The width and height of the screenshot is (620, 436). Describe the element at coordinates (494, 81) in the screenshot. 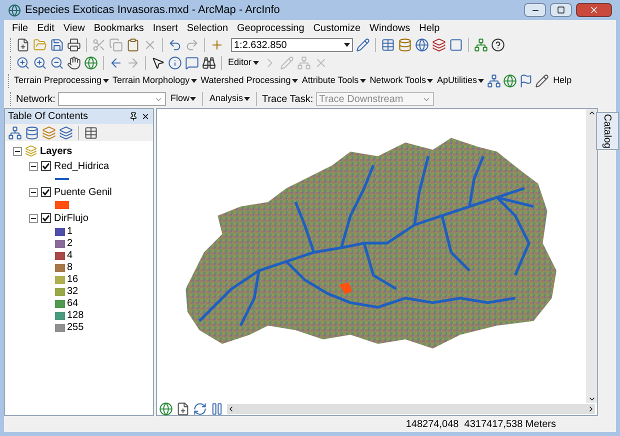

I see `network-icon` at that location.